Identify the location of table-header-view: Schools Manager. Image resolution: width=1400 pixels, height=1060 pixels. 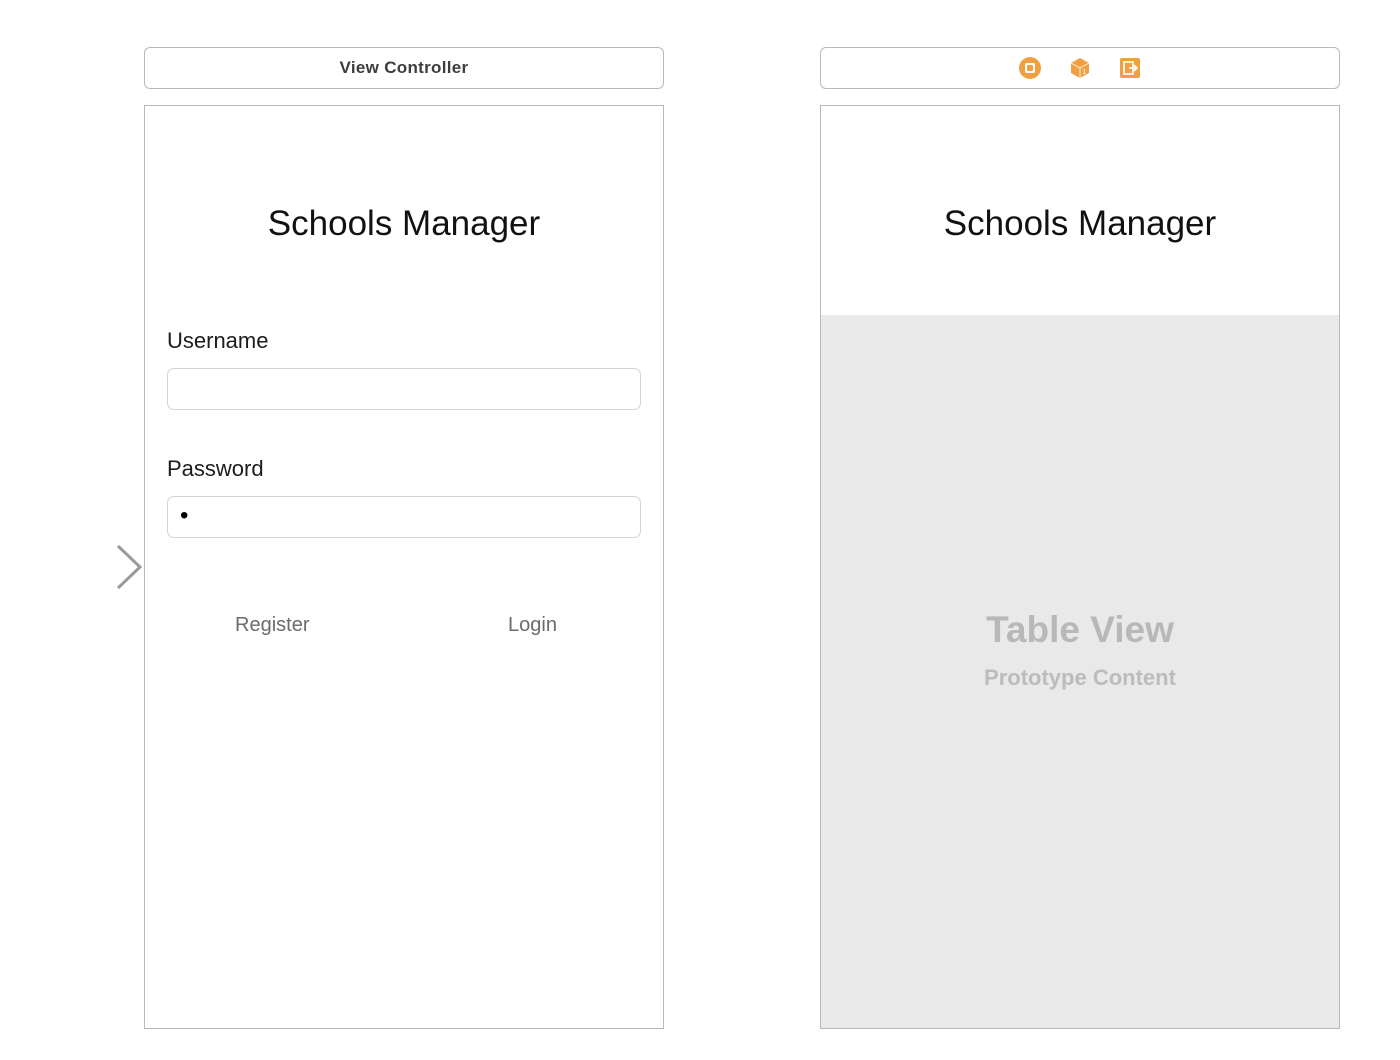
(1080, 210).